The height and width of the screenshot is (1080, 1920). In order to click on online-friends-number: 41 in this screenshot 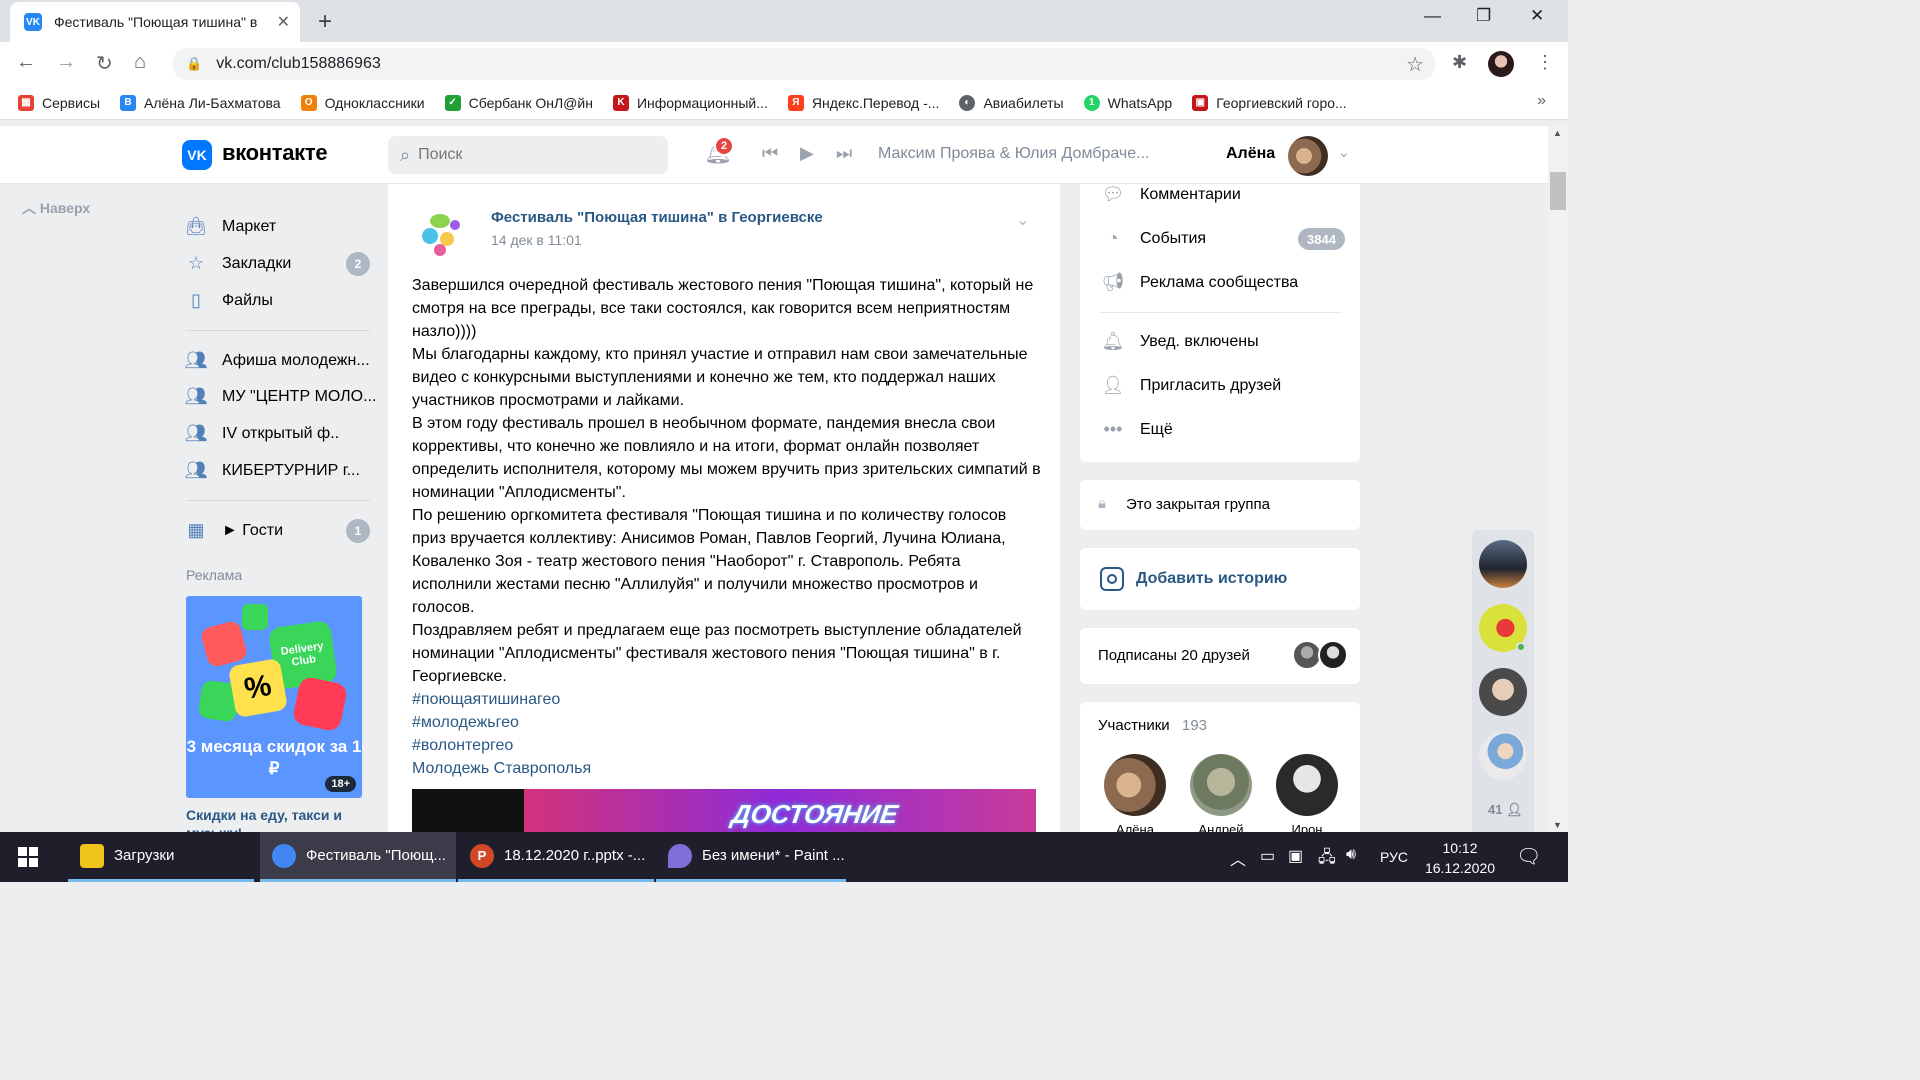, I will do `click(1495, 809)`.